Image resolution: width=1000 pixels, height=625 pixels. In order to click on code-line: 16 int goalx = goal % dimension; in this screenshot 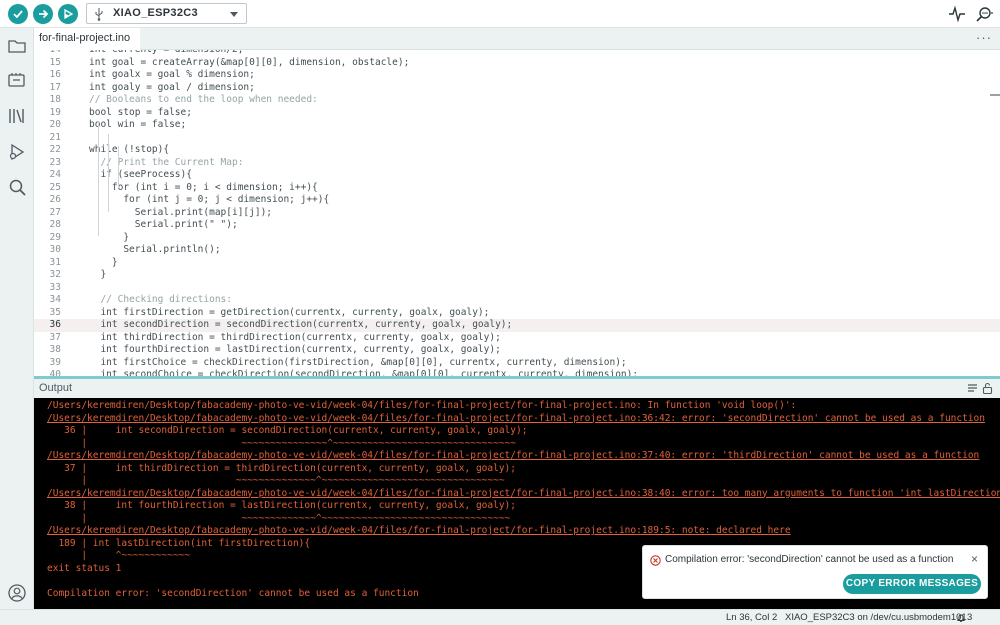, I will do `click(517, 75)`.